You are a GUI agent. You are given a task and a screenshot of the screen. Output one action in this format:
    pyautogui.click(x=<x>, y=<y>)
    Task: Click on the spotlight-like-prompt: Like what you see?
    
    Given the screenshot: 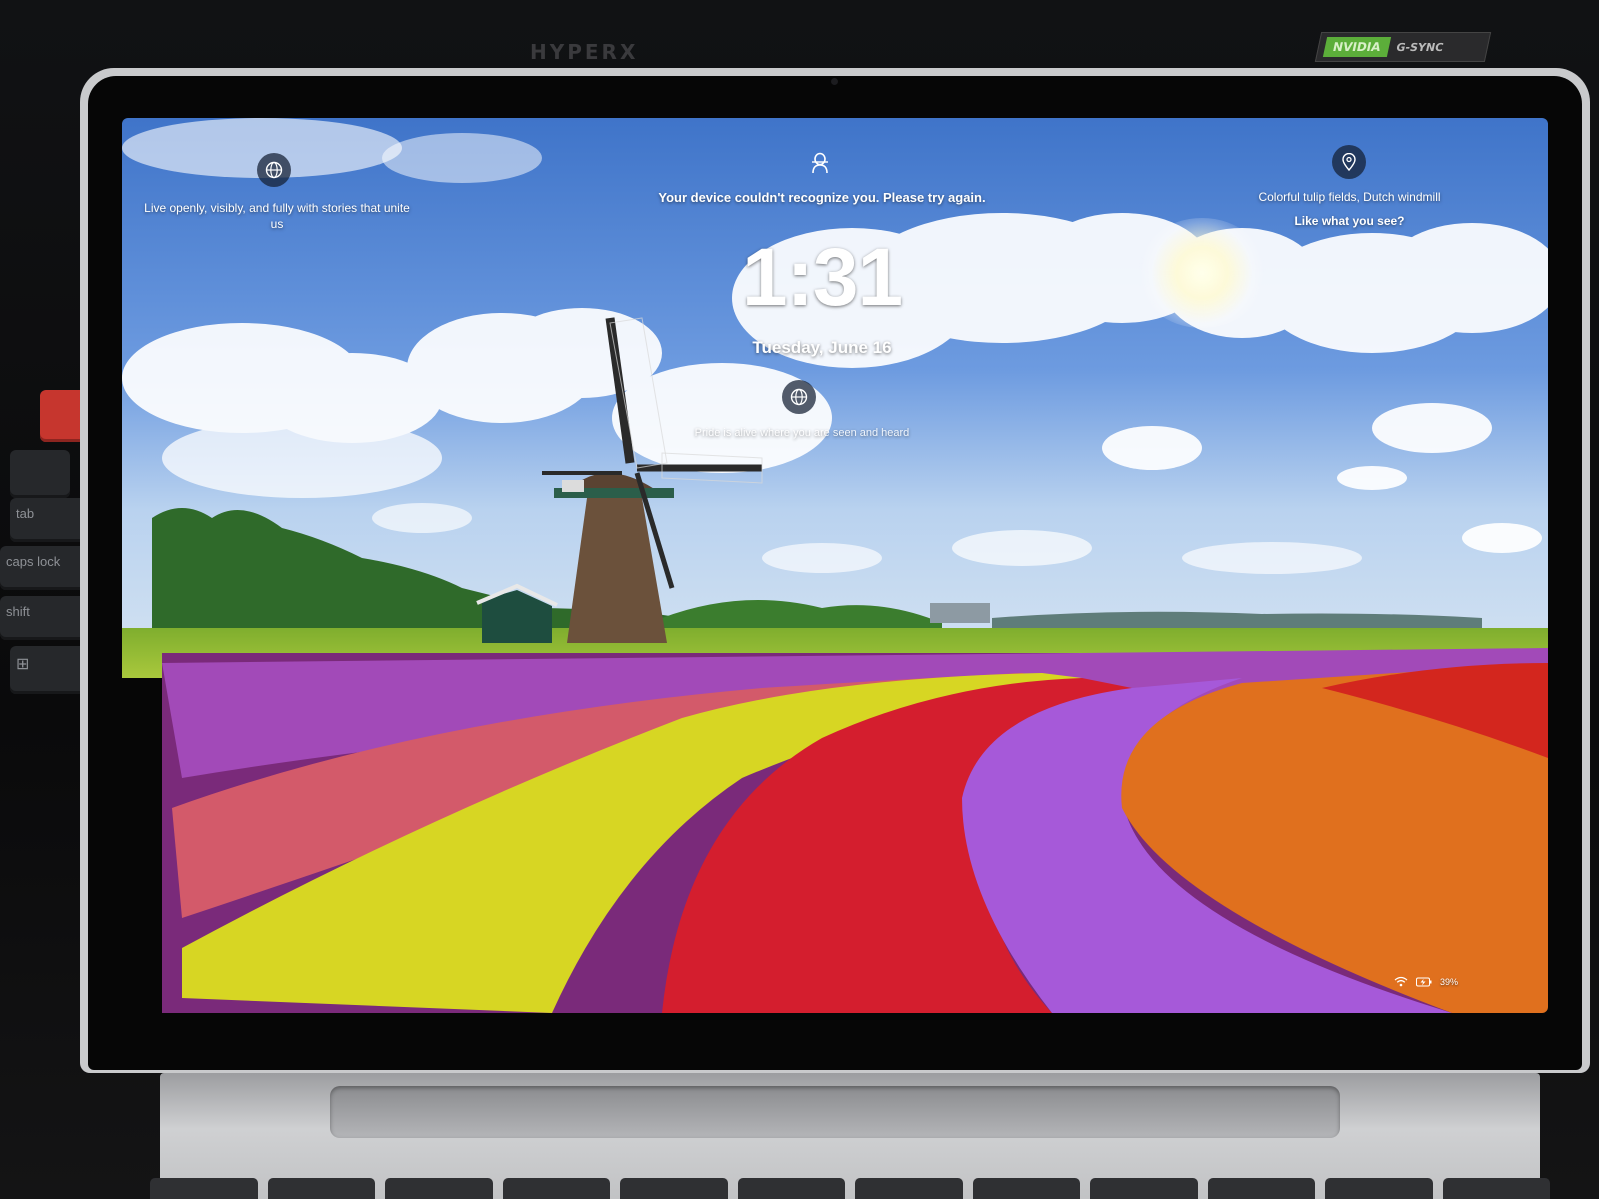 What is the action you would take?
    pyautogui.click(x=1349, y=221)
    